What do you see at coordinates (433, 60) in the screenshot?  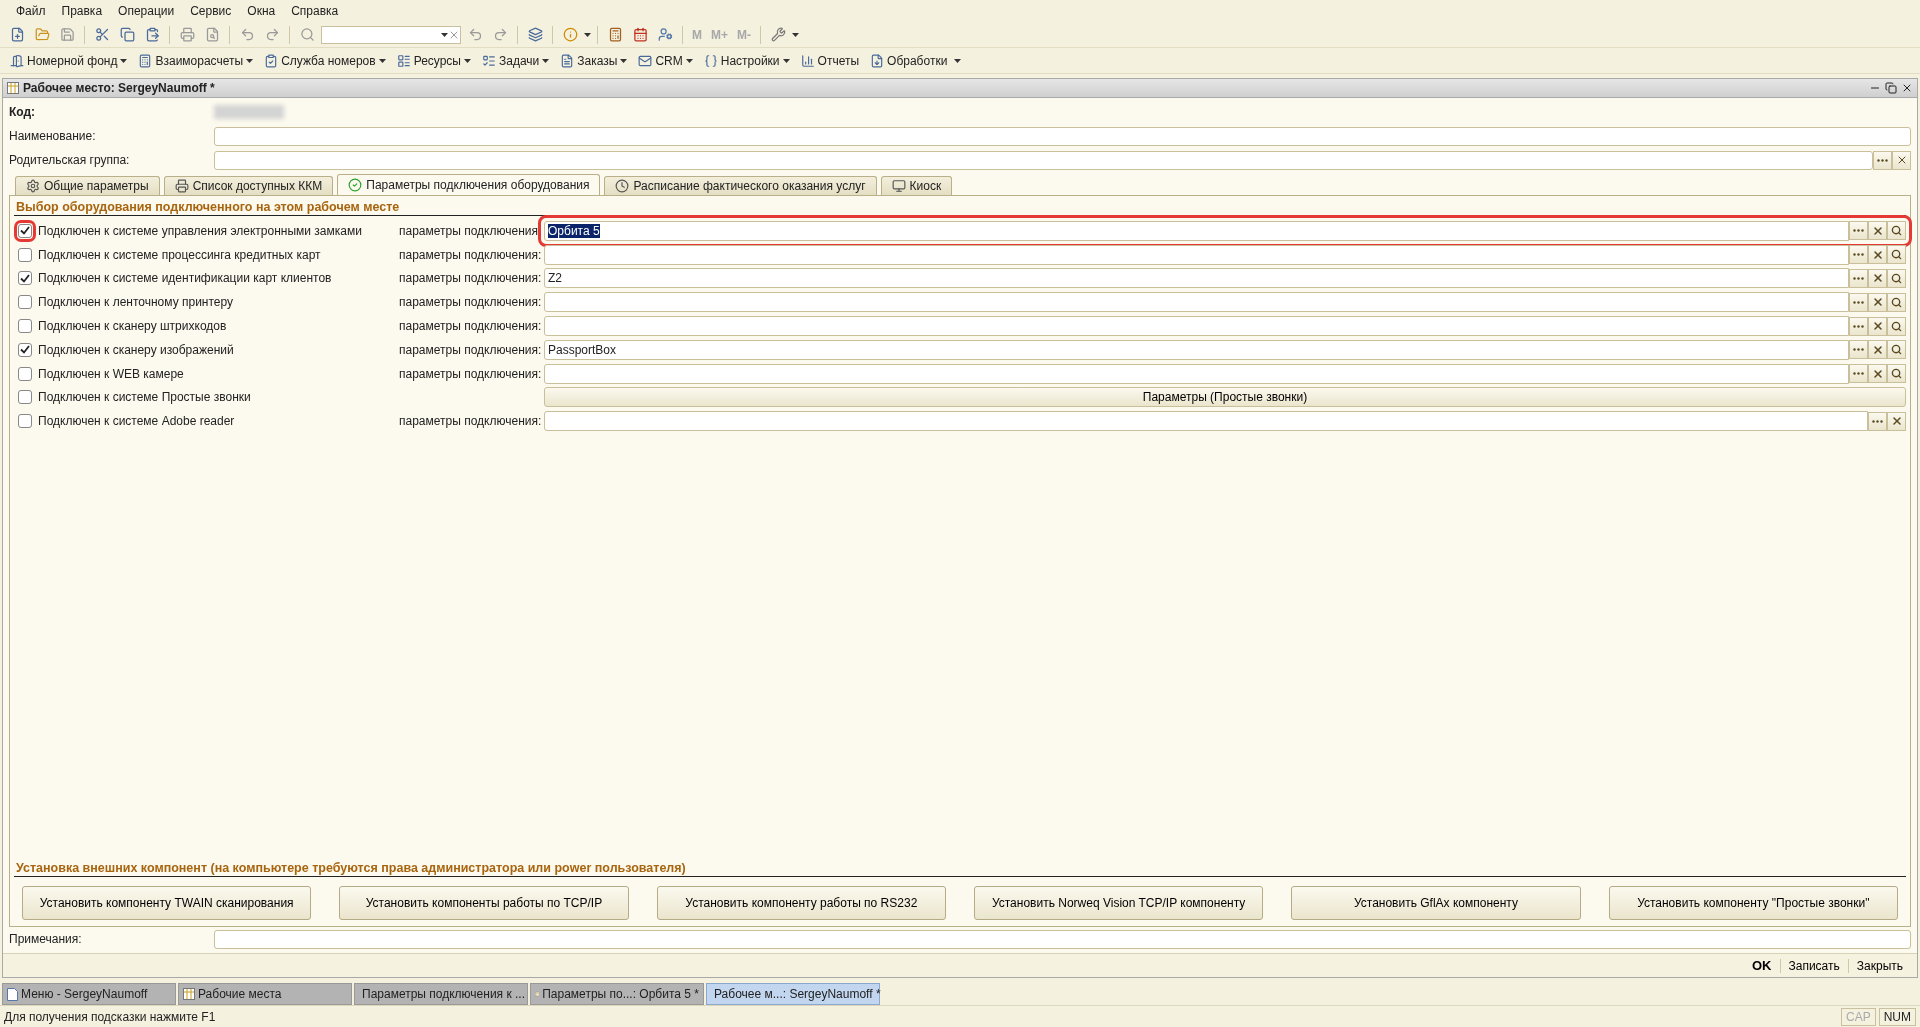 I see `toolbar-menu: Ресурсы` at bounding box center [433, 60].